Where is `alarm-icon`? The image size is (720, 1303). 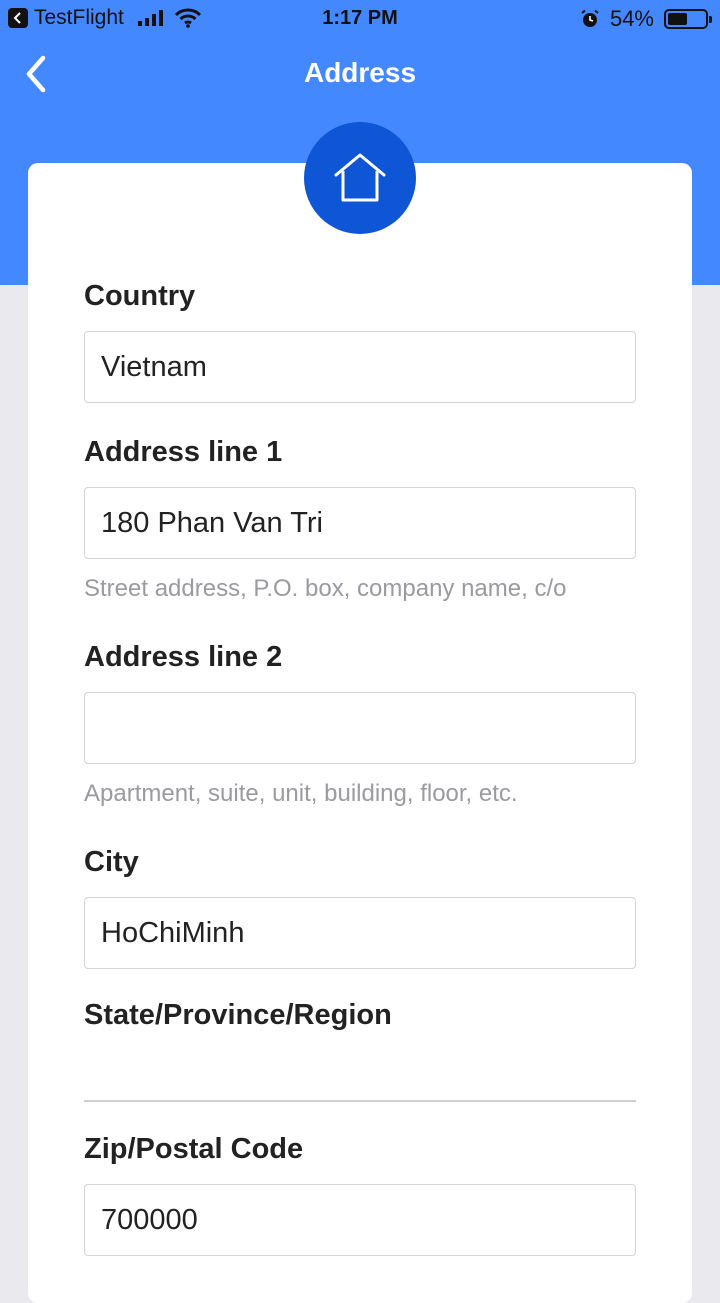 alarm-icon is located at coordinates (590, 19).